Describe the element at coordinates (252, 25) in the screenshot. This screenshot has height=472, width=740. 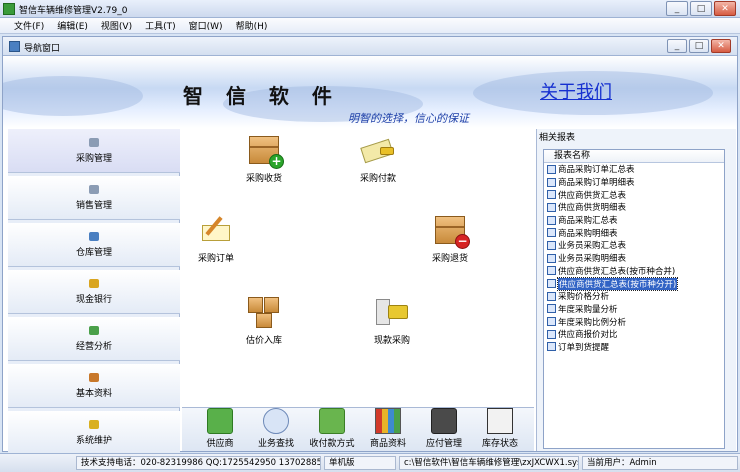
I see `menu-help: 帮助(H)` at that location.